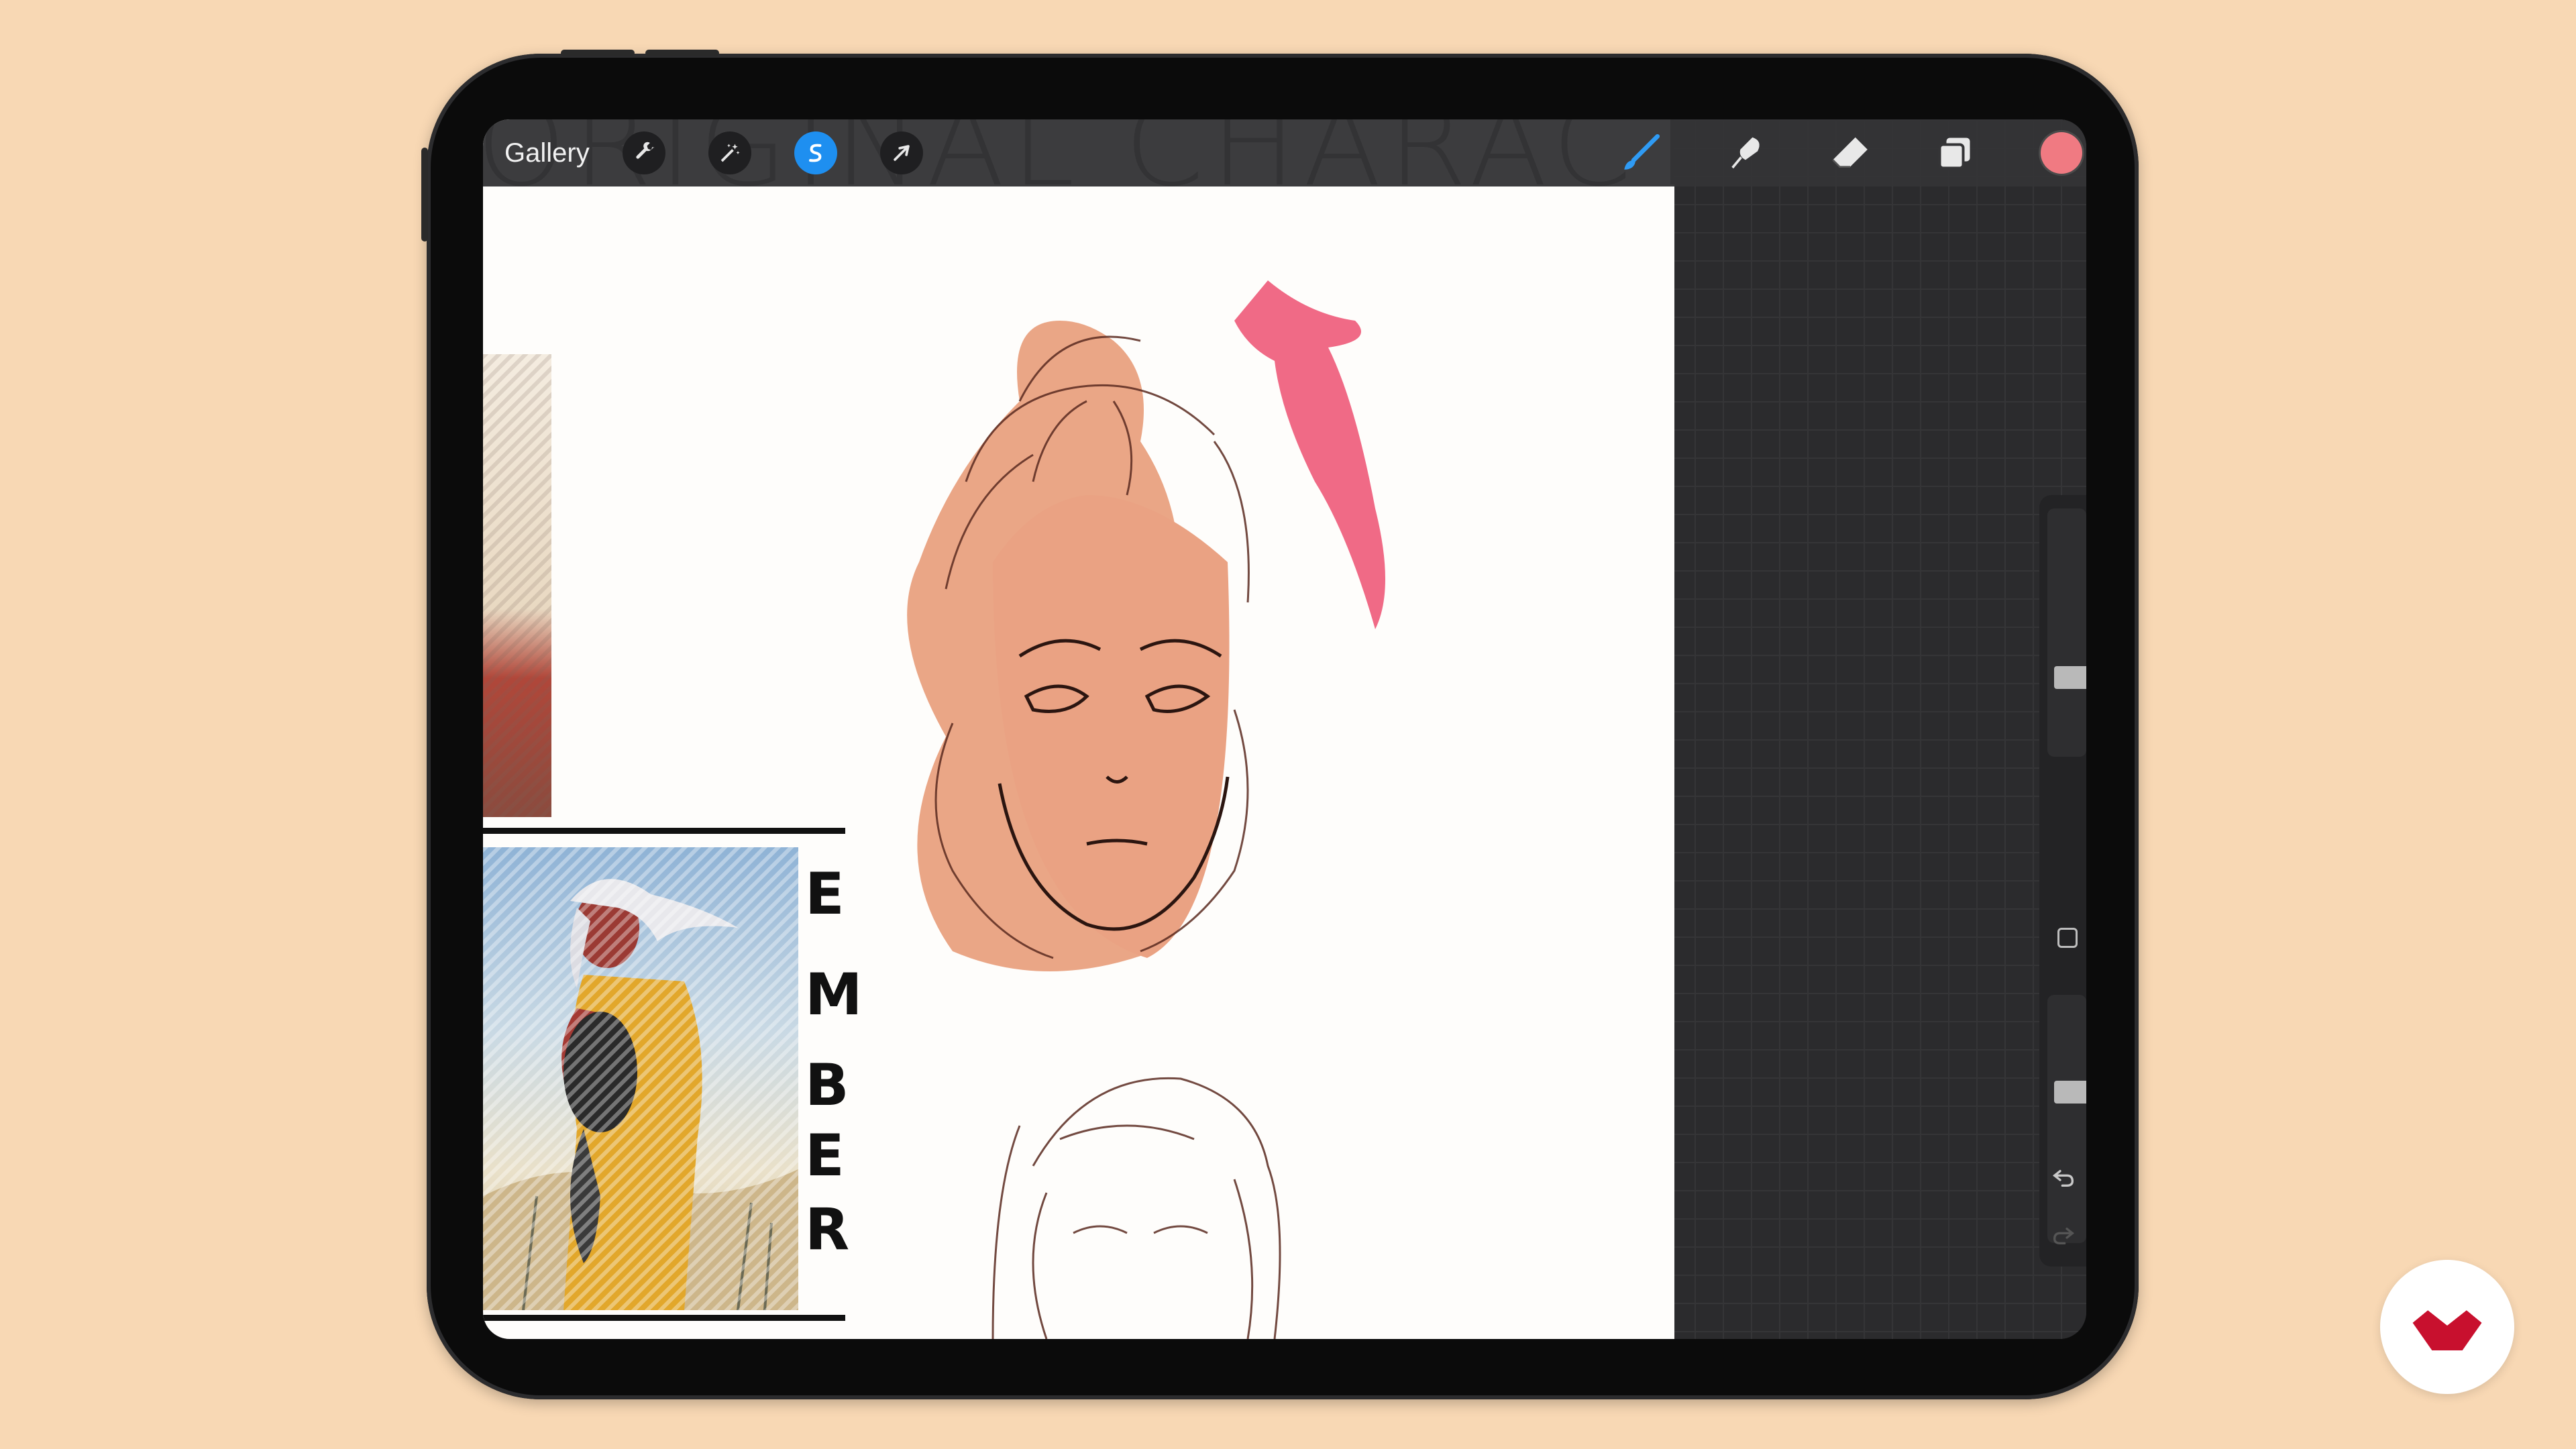 The width and height of the screenshot is (2576, 1449). I want to click on actions-button, so click(644, 152).